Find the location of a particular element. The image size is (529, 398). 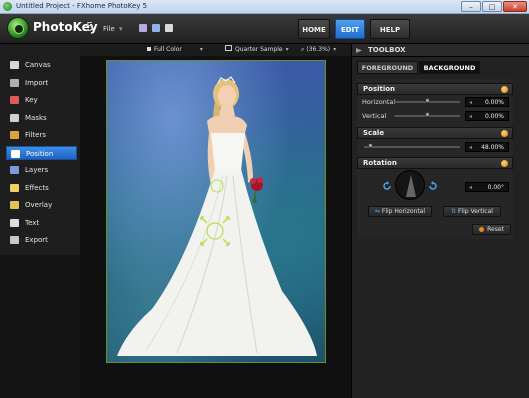

sample-icon is located at coordinates (228, 48).